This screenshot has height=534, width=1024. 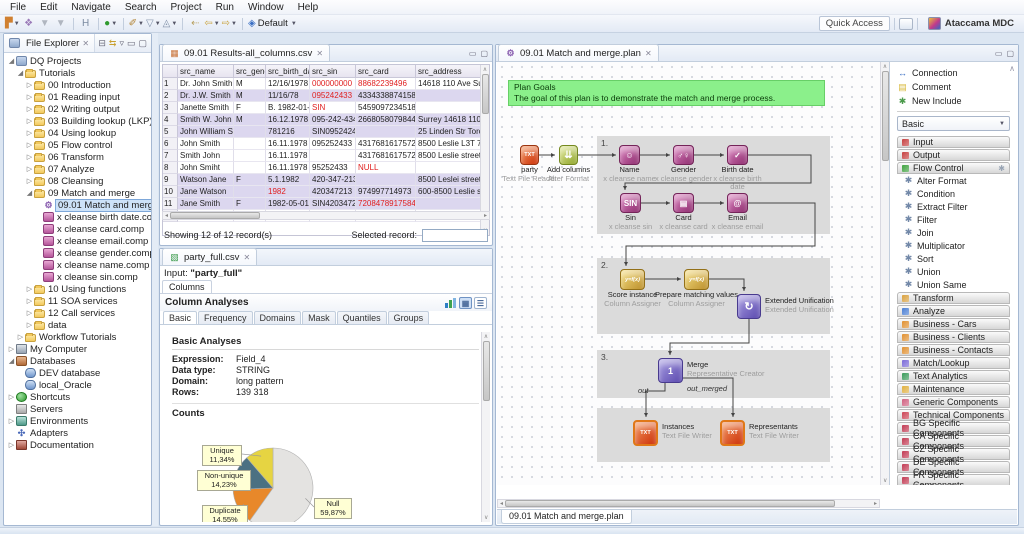 What do you see at coordinates (688, 503) in the screenshot?
I see `plan-horizontal-scrollbar: ◂ ▸` at bounding box center [688, 503].